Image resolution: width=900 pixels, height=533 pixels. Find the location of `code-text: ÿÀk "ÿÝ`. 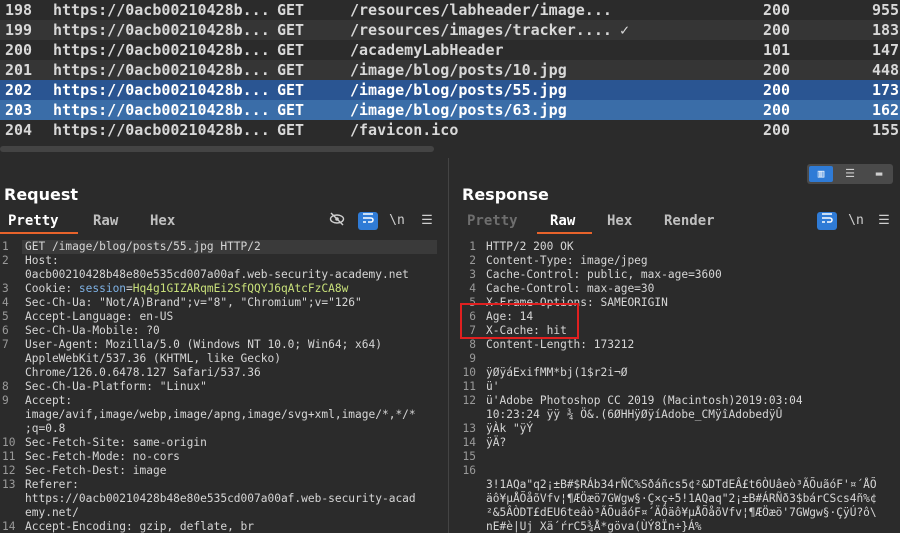

code-text: ÿÀk "ÿÝ is located at coordinates (510, 428).